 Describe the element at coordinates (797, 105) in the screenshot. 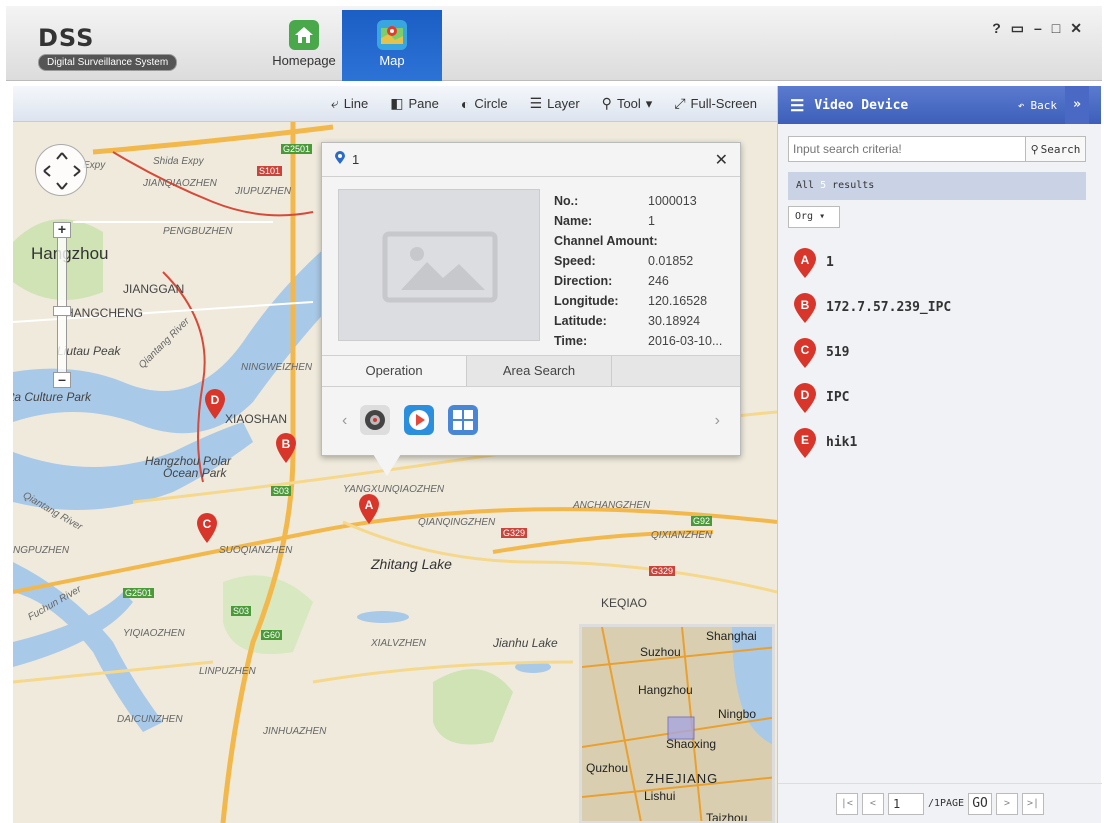

I see `list-icon: ☰` at that location.